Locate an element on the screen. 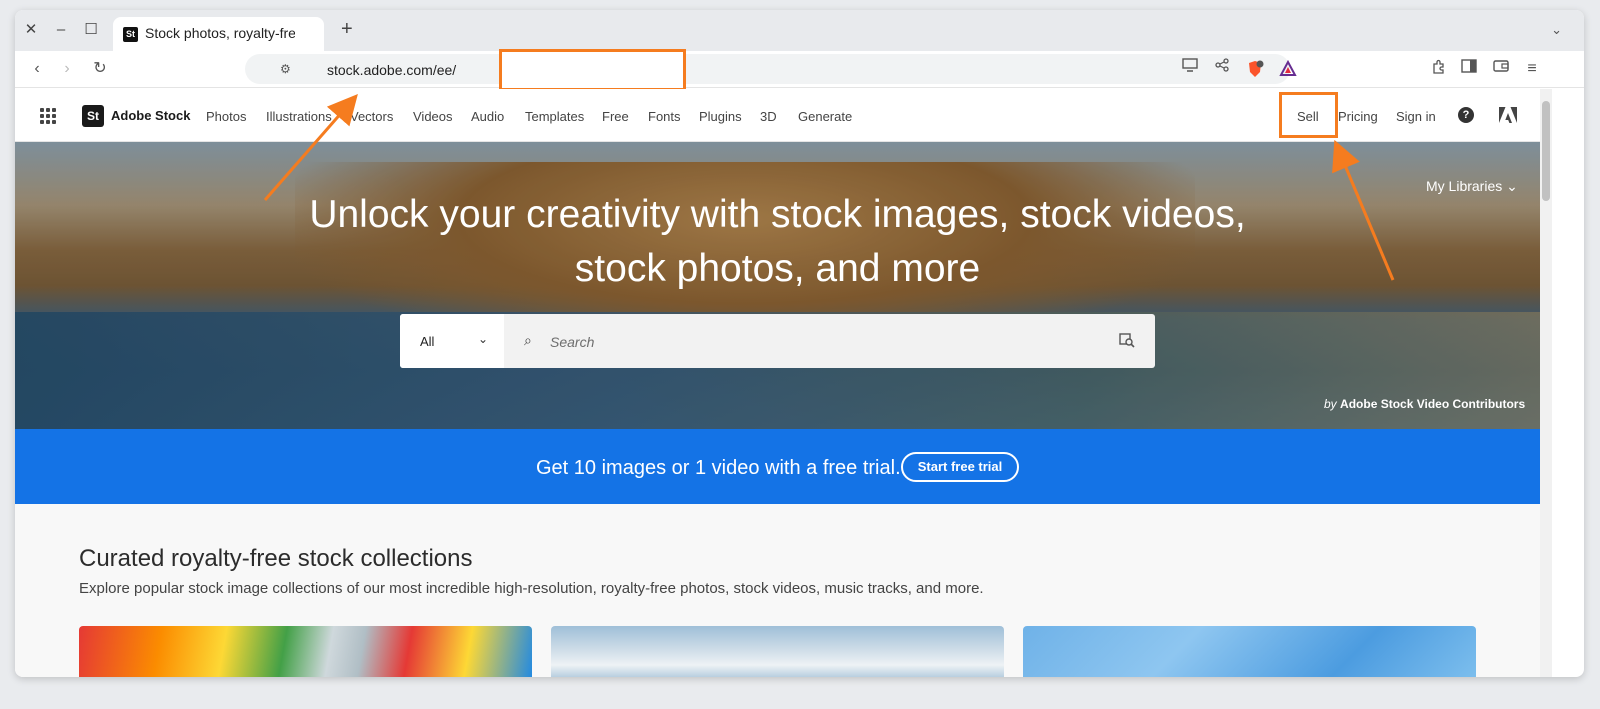 The height and width of the screenshot is (709, 1600). nav-fonts: Fonts is located at coordinates (664, 116).